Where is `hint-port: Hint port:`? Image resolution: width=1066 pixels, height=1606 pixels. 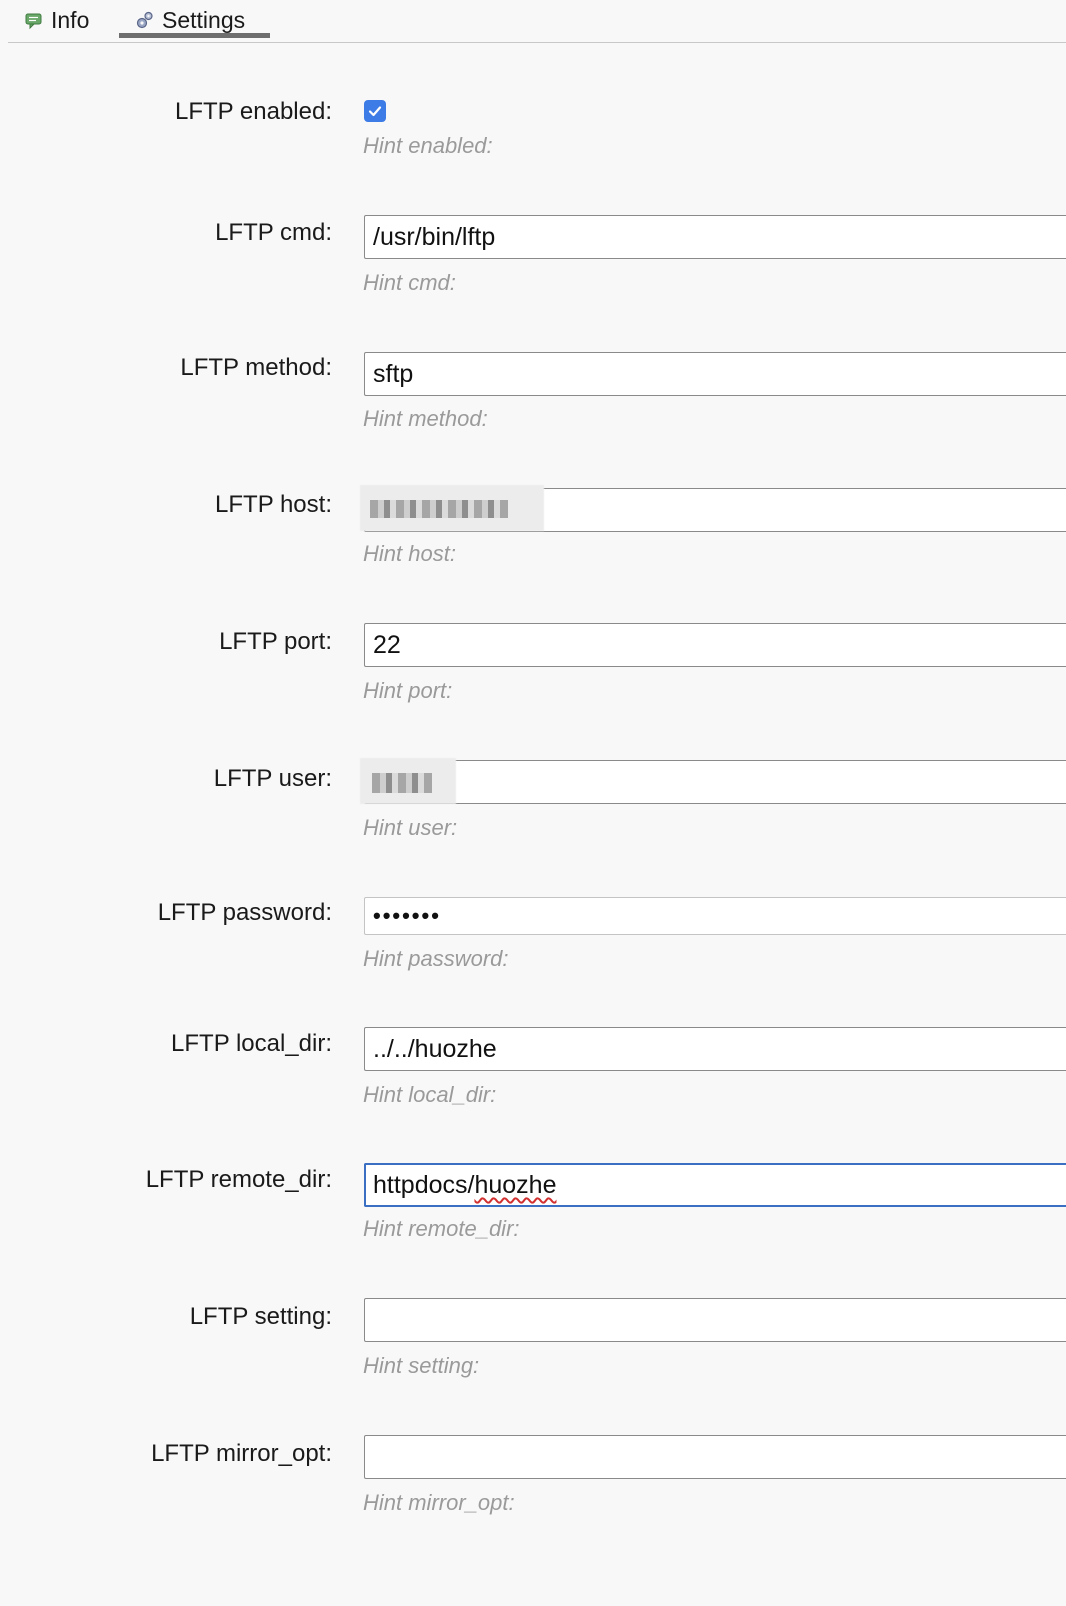 hint-port: Hint port: is located at coordinates (408, 690).